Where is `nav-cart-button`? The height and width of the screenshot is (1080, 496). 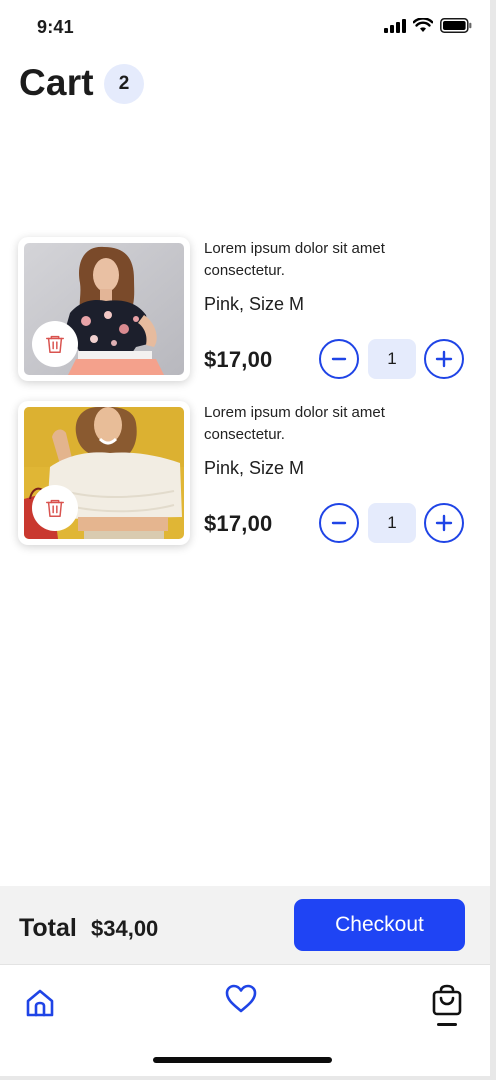
nav-cart-button is located at coordinates (447, 1001).